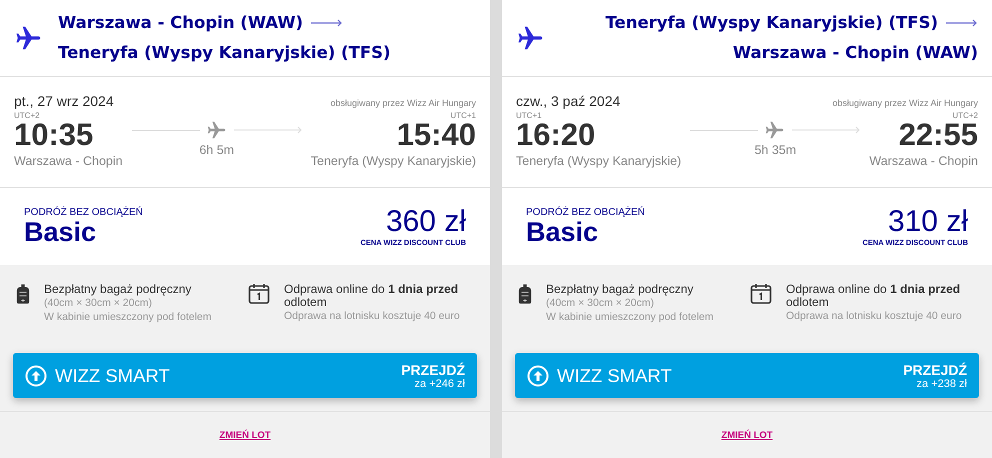 Image resolution: width=992 pixels, height=458 pixels. I want to click on destination-airport: Warszawa - Chopin (WAW), so click(855, 53).